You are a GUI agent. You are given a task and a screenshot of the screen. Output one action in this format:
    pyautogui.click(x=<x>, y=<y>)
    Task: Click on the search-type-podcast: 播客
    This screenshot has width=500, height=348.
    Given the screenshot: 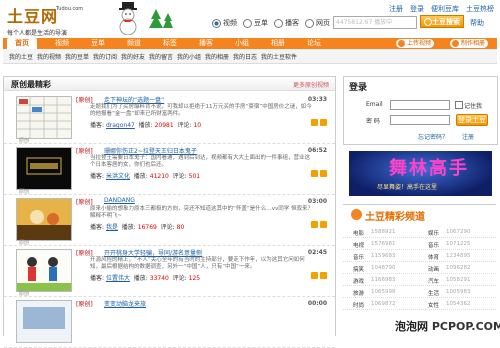 What is the action you would take?
    pyautogui.click(x=286, y=23)
    